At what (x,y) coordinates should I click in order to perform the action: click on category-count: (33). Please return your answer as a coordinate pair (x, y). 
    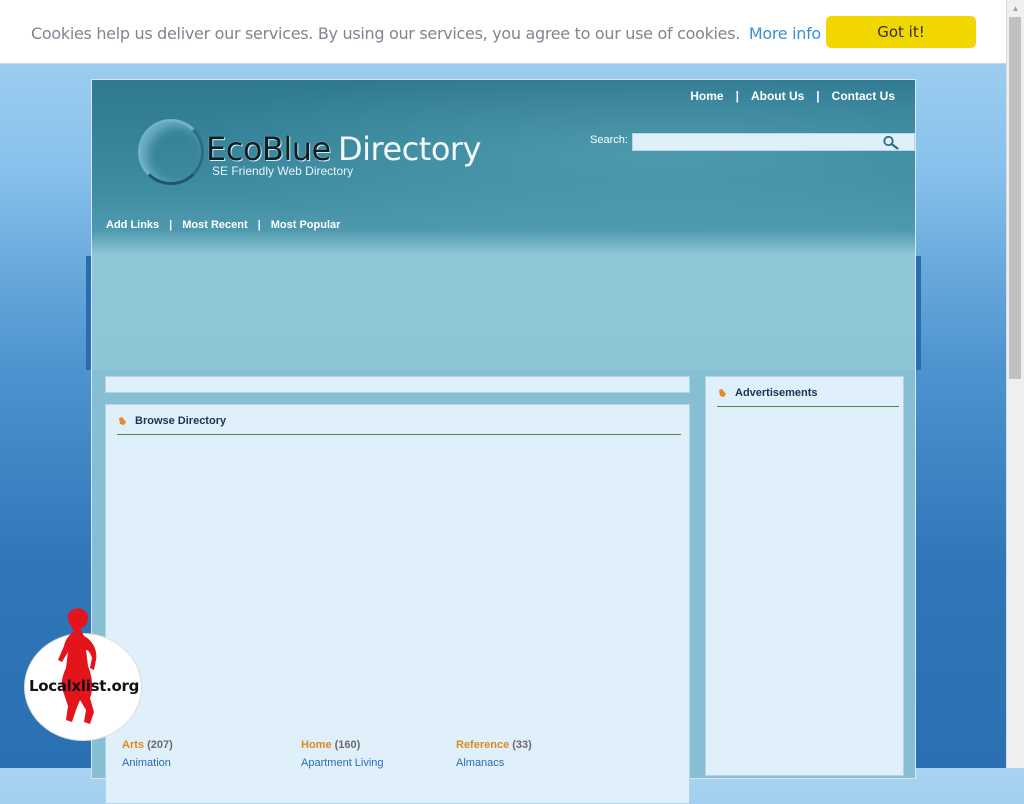
    Looking at the image, I should click on (522, 745).